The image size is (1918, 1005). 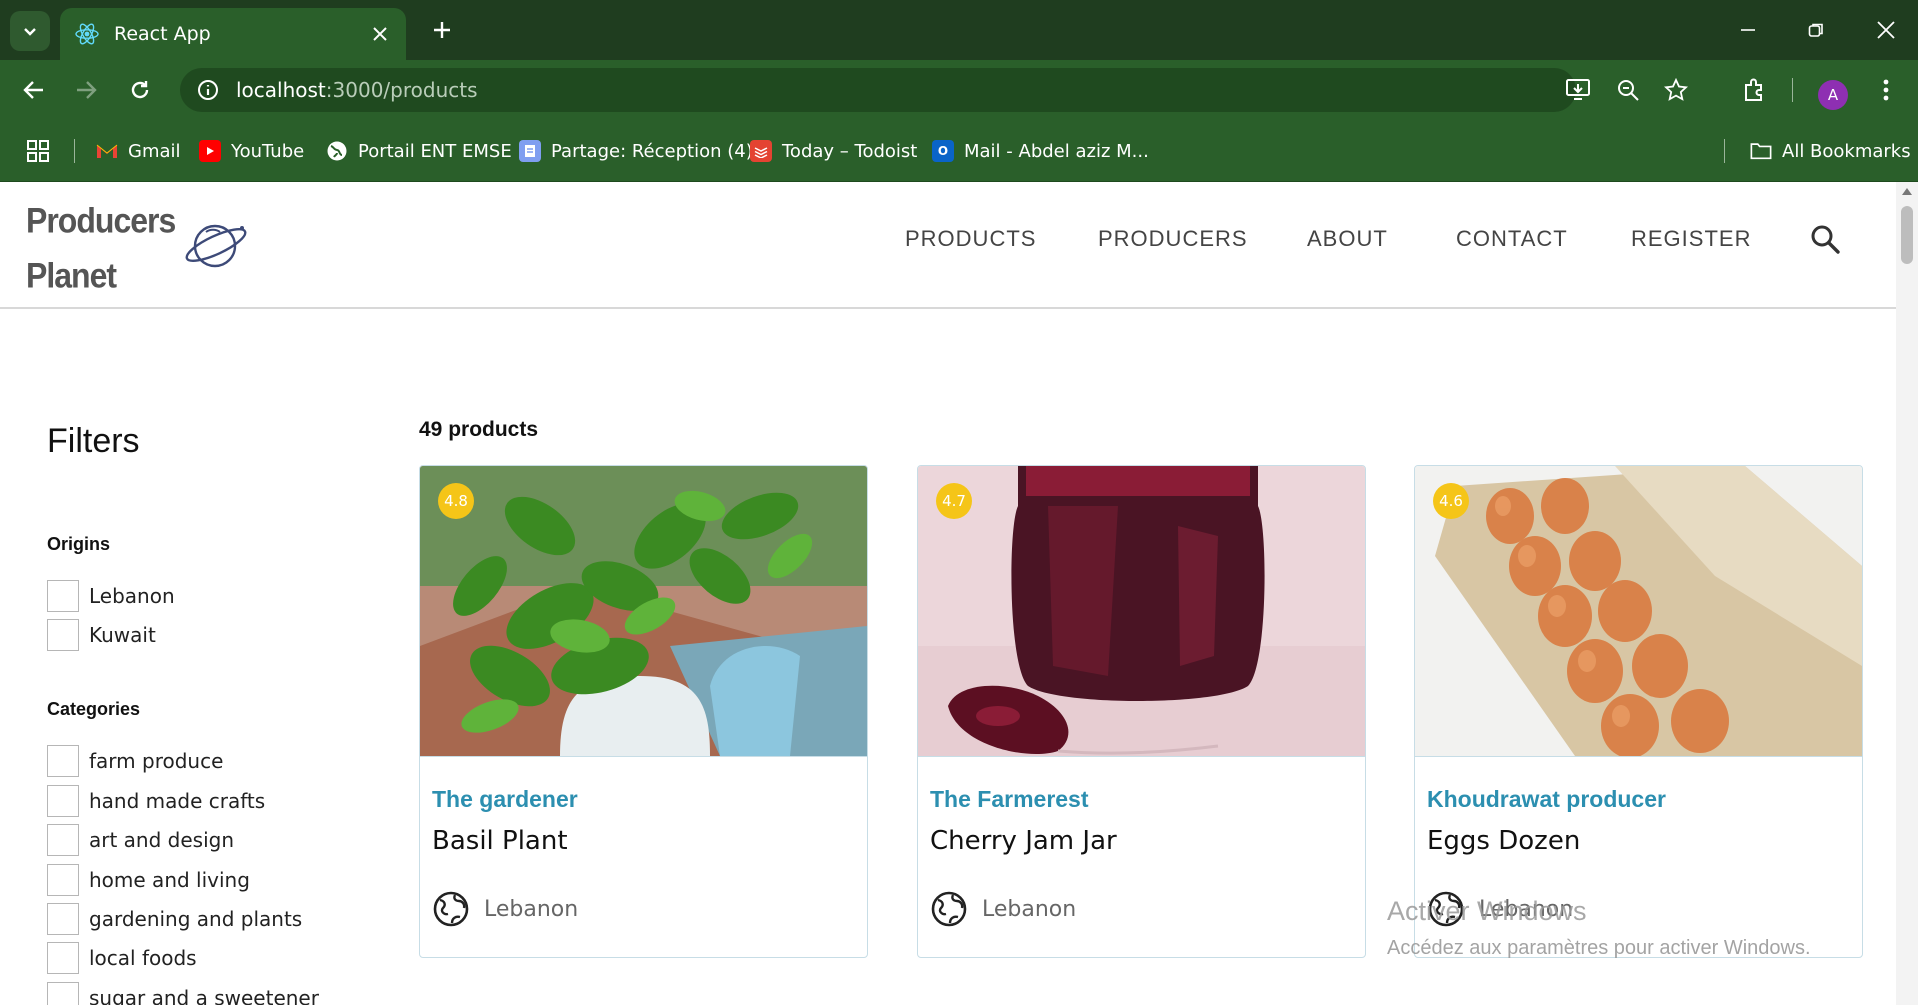 What do you see at coordinates (138, 151) in the screenshot?
I see `bookmark-gmail: Gmail` at bounding box center [138, 151].